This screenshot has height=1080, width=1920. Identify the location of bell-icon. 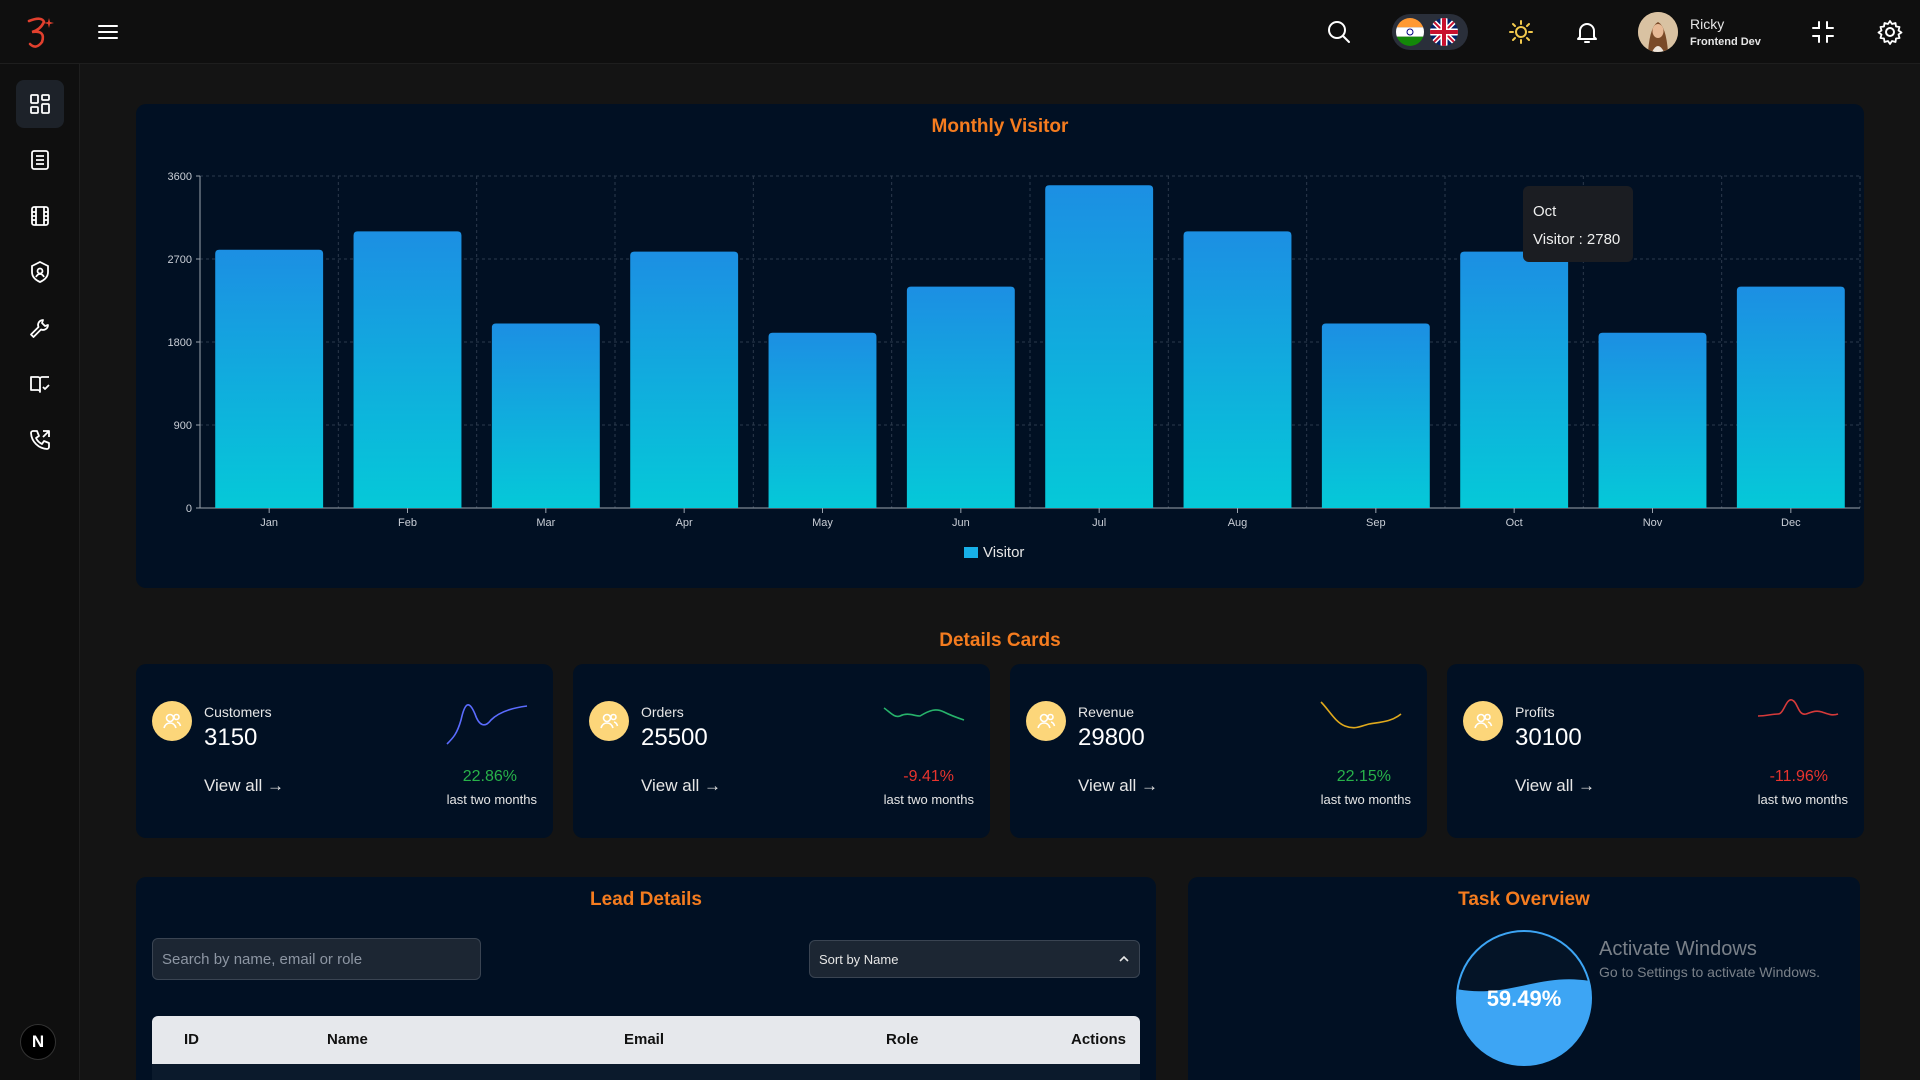
(1587, 32).